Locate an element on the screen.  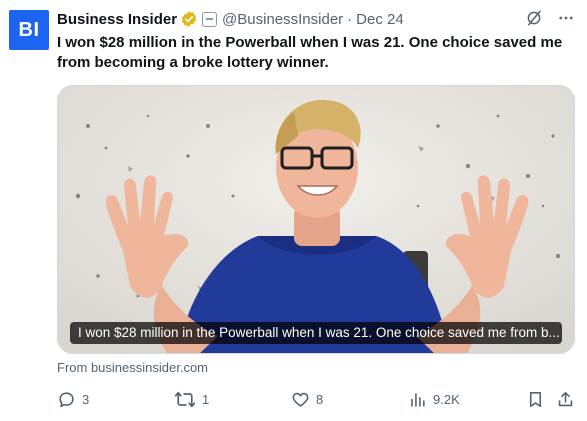
views-icon is located at coordinates (418, 400).